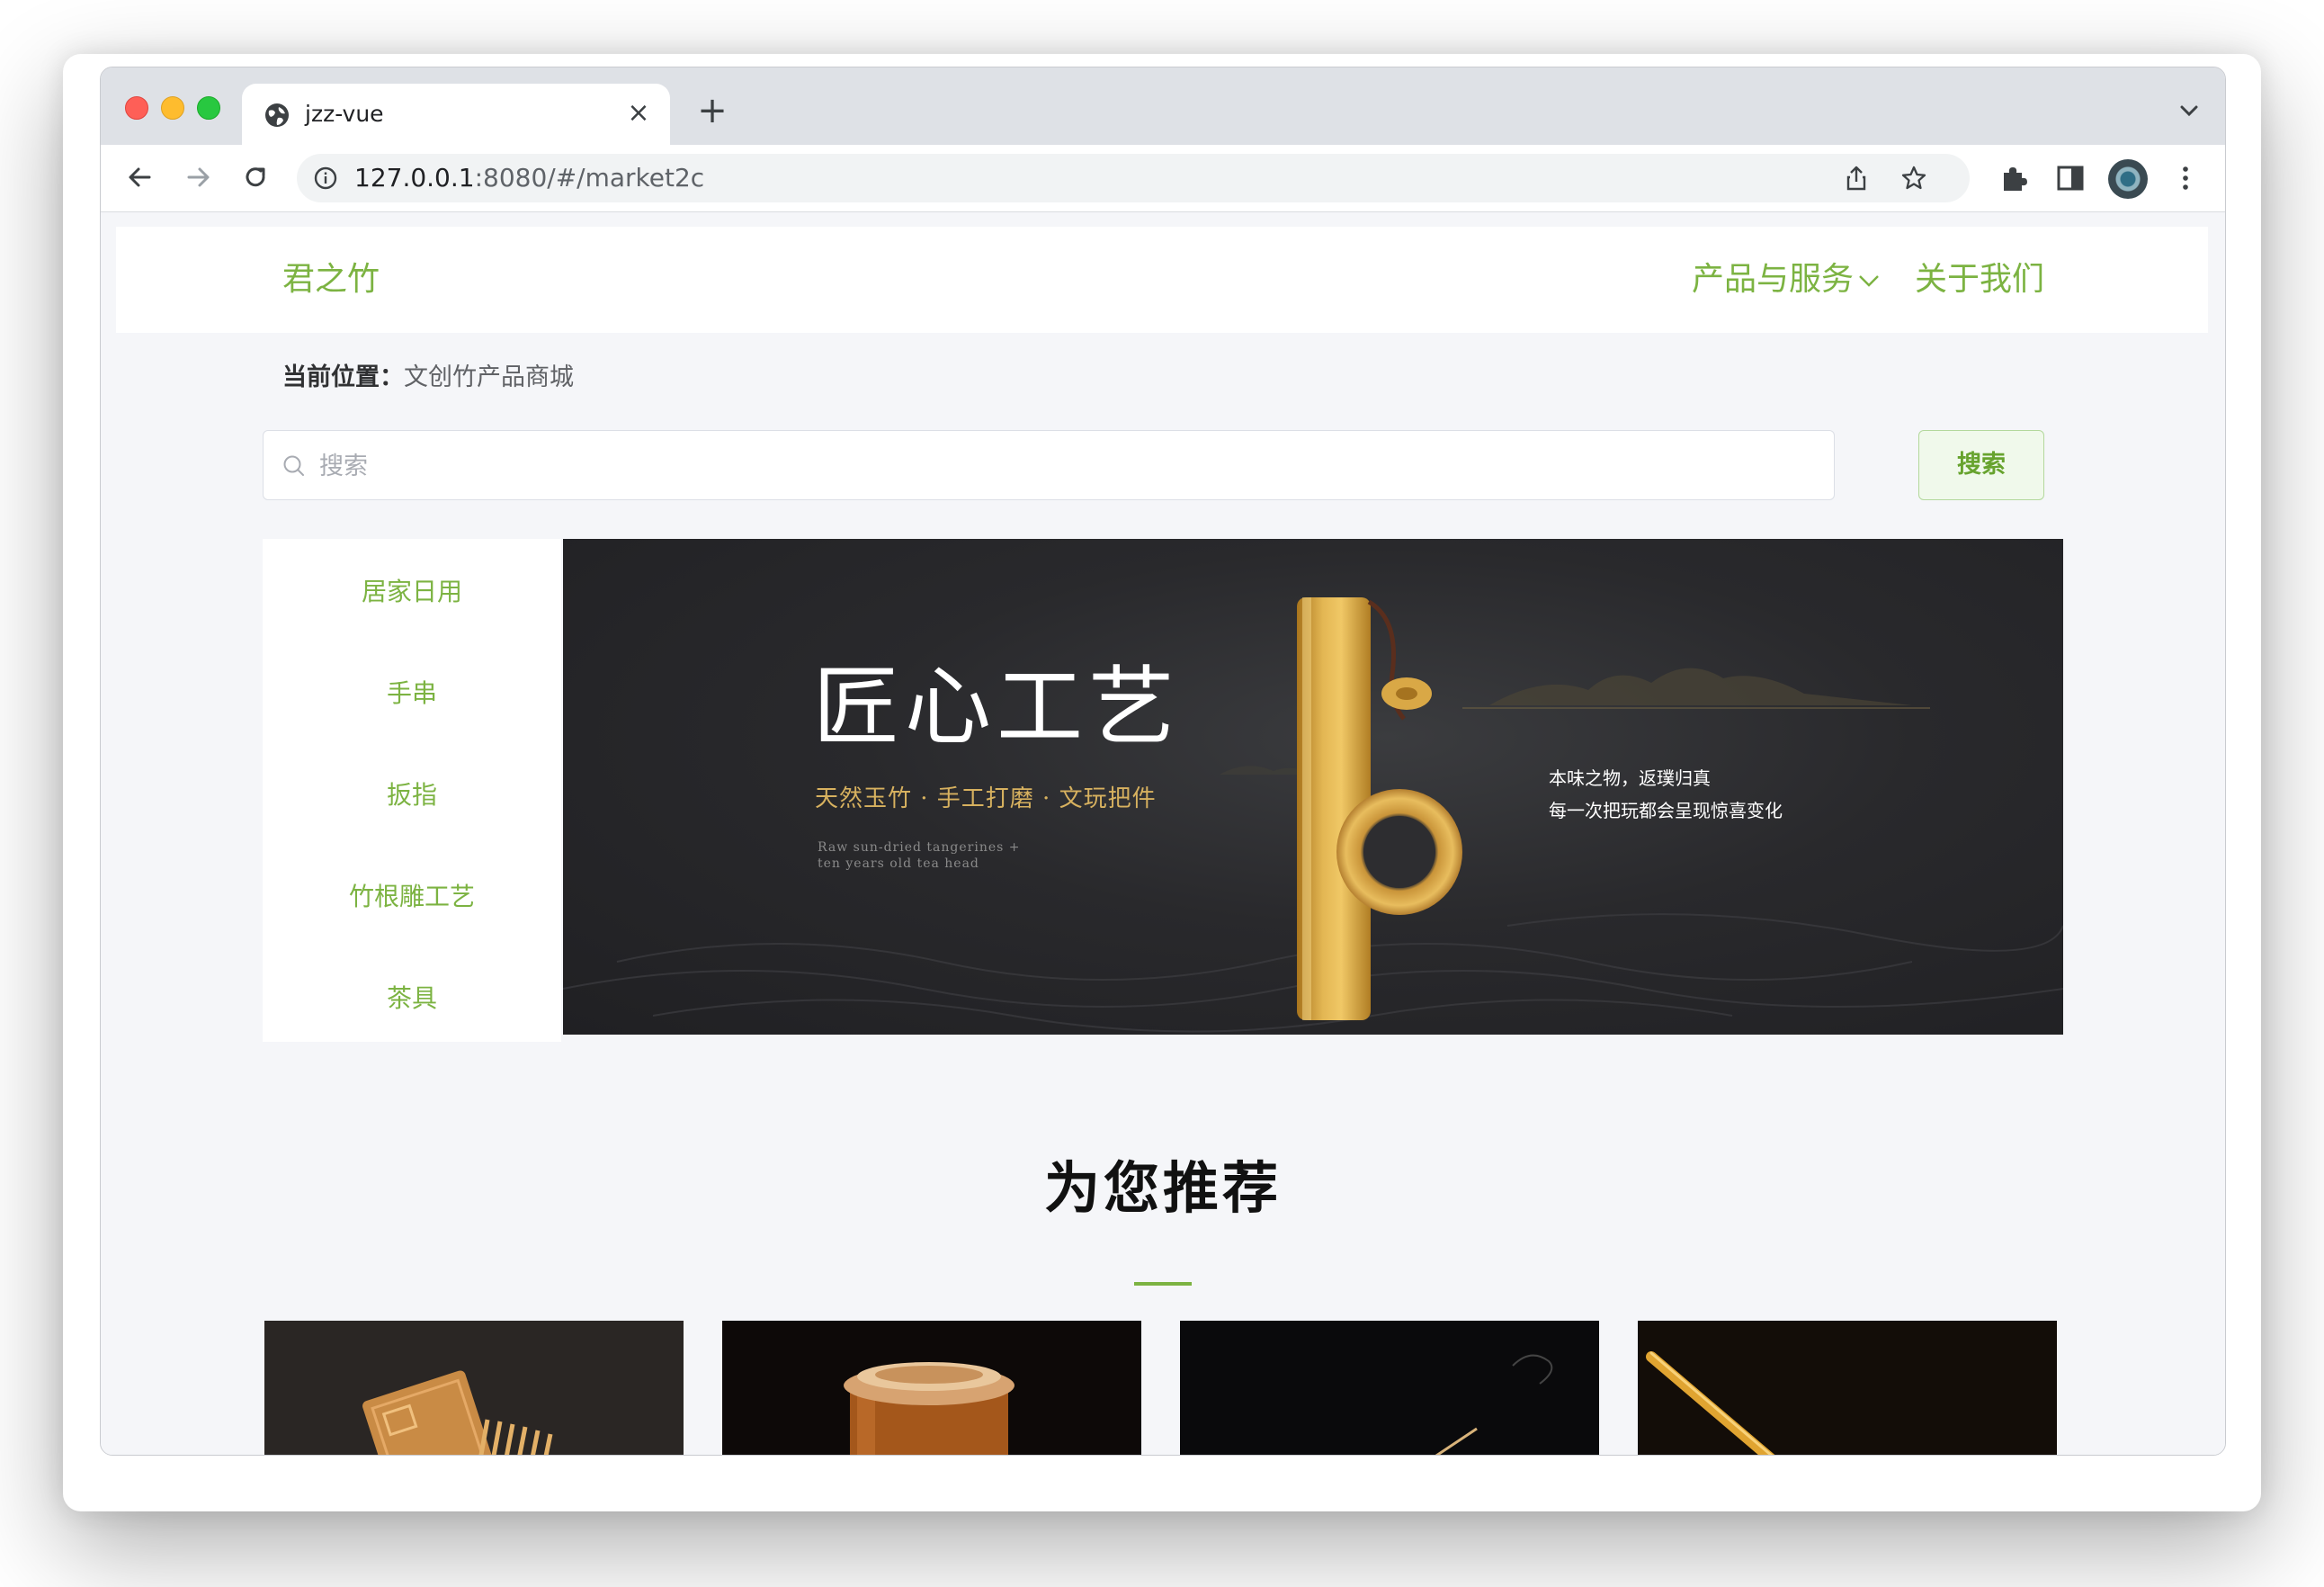  I want to click on globe-icon, so click(277, 115).